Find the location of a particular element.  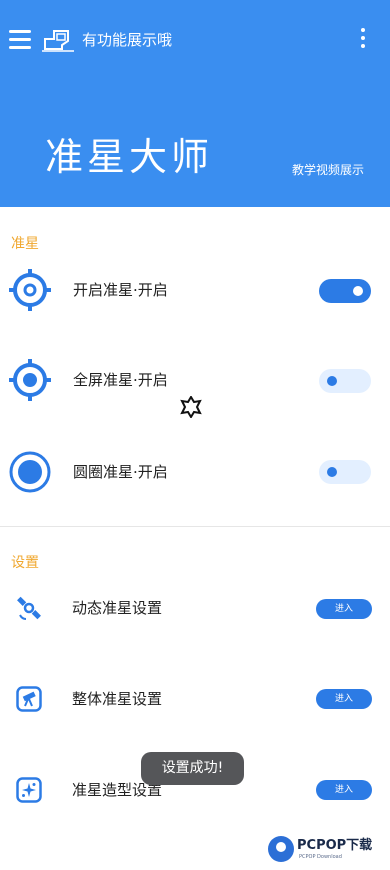

style-settings-enter-button: 进入 is located at coordinates (344, 790).